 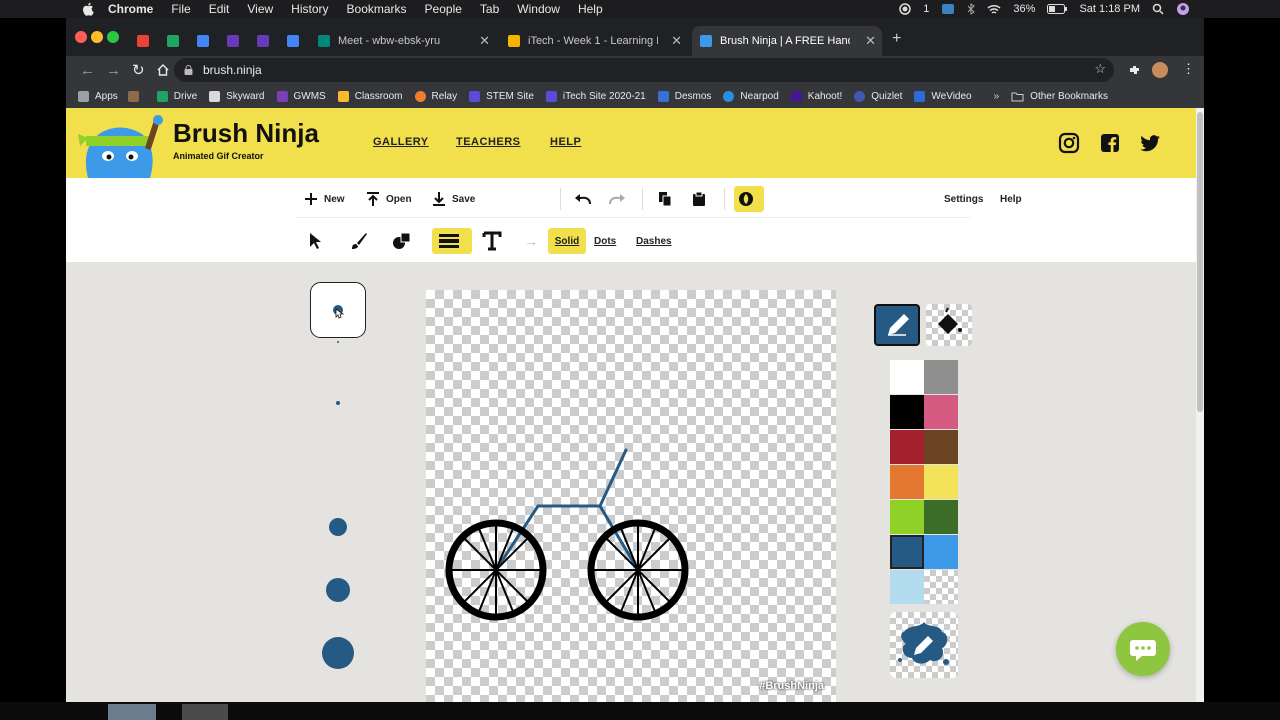 I want to click on screen-share-icon, so click(x=948, y=9).